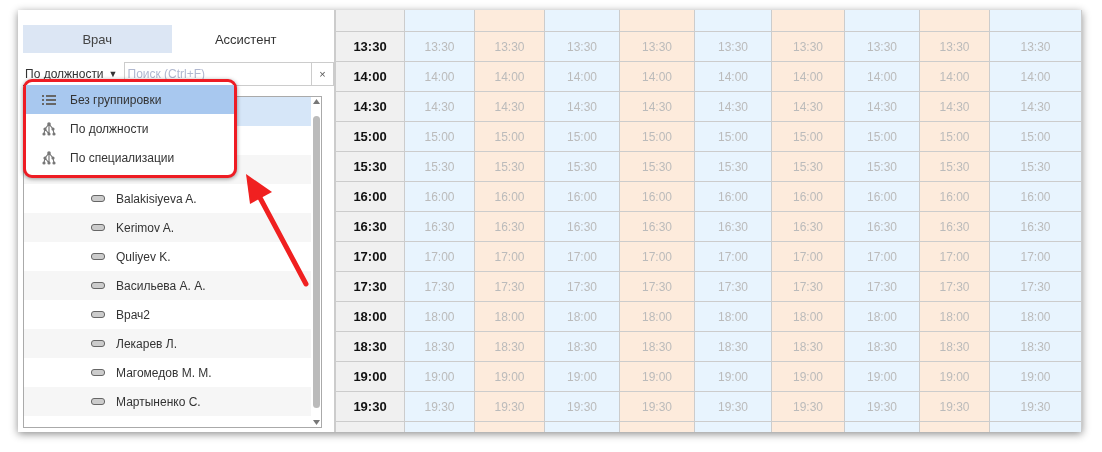 The height and width of the screenshot is (452, 1102). I want to click on doctor-item: Kerimov A., so click(145, 227).